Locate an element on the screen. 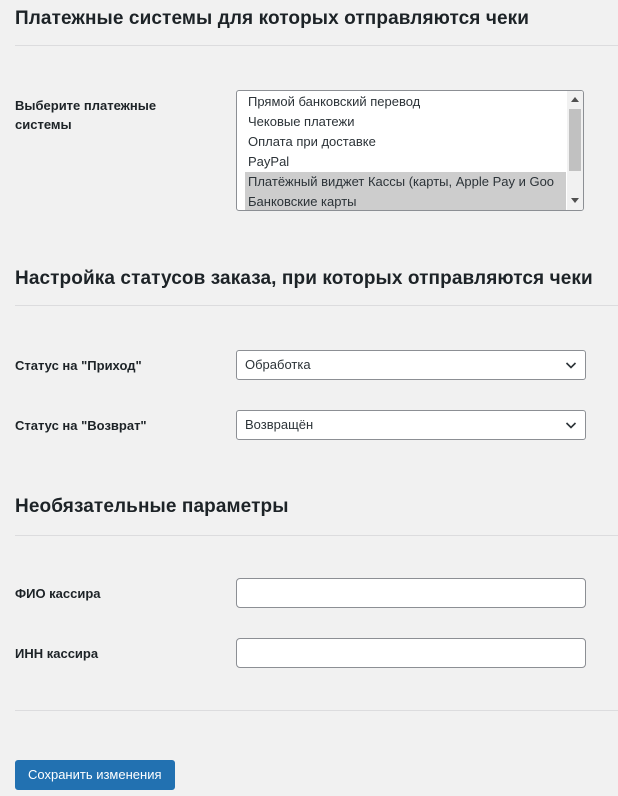  income-status-label: Статус на "Приход" is located at coordinates (78, 365).